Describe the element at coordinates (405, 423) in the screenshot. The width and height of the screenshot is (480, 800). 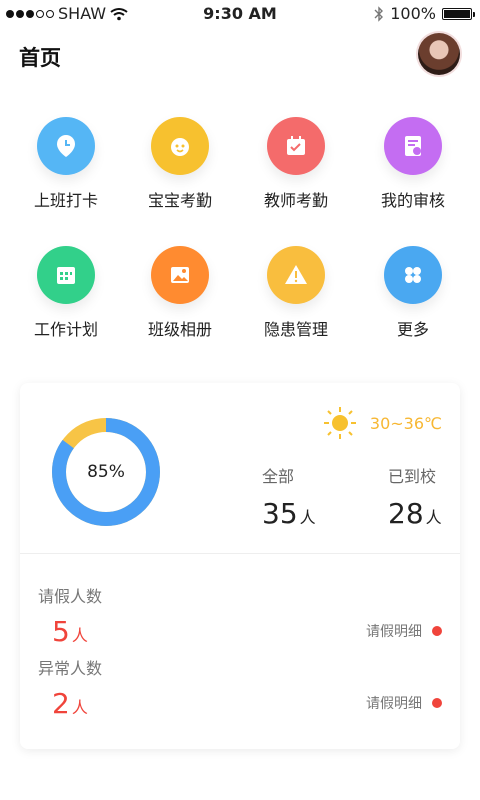
I see `weather-temp: 30~36℃` at that location.